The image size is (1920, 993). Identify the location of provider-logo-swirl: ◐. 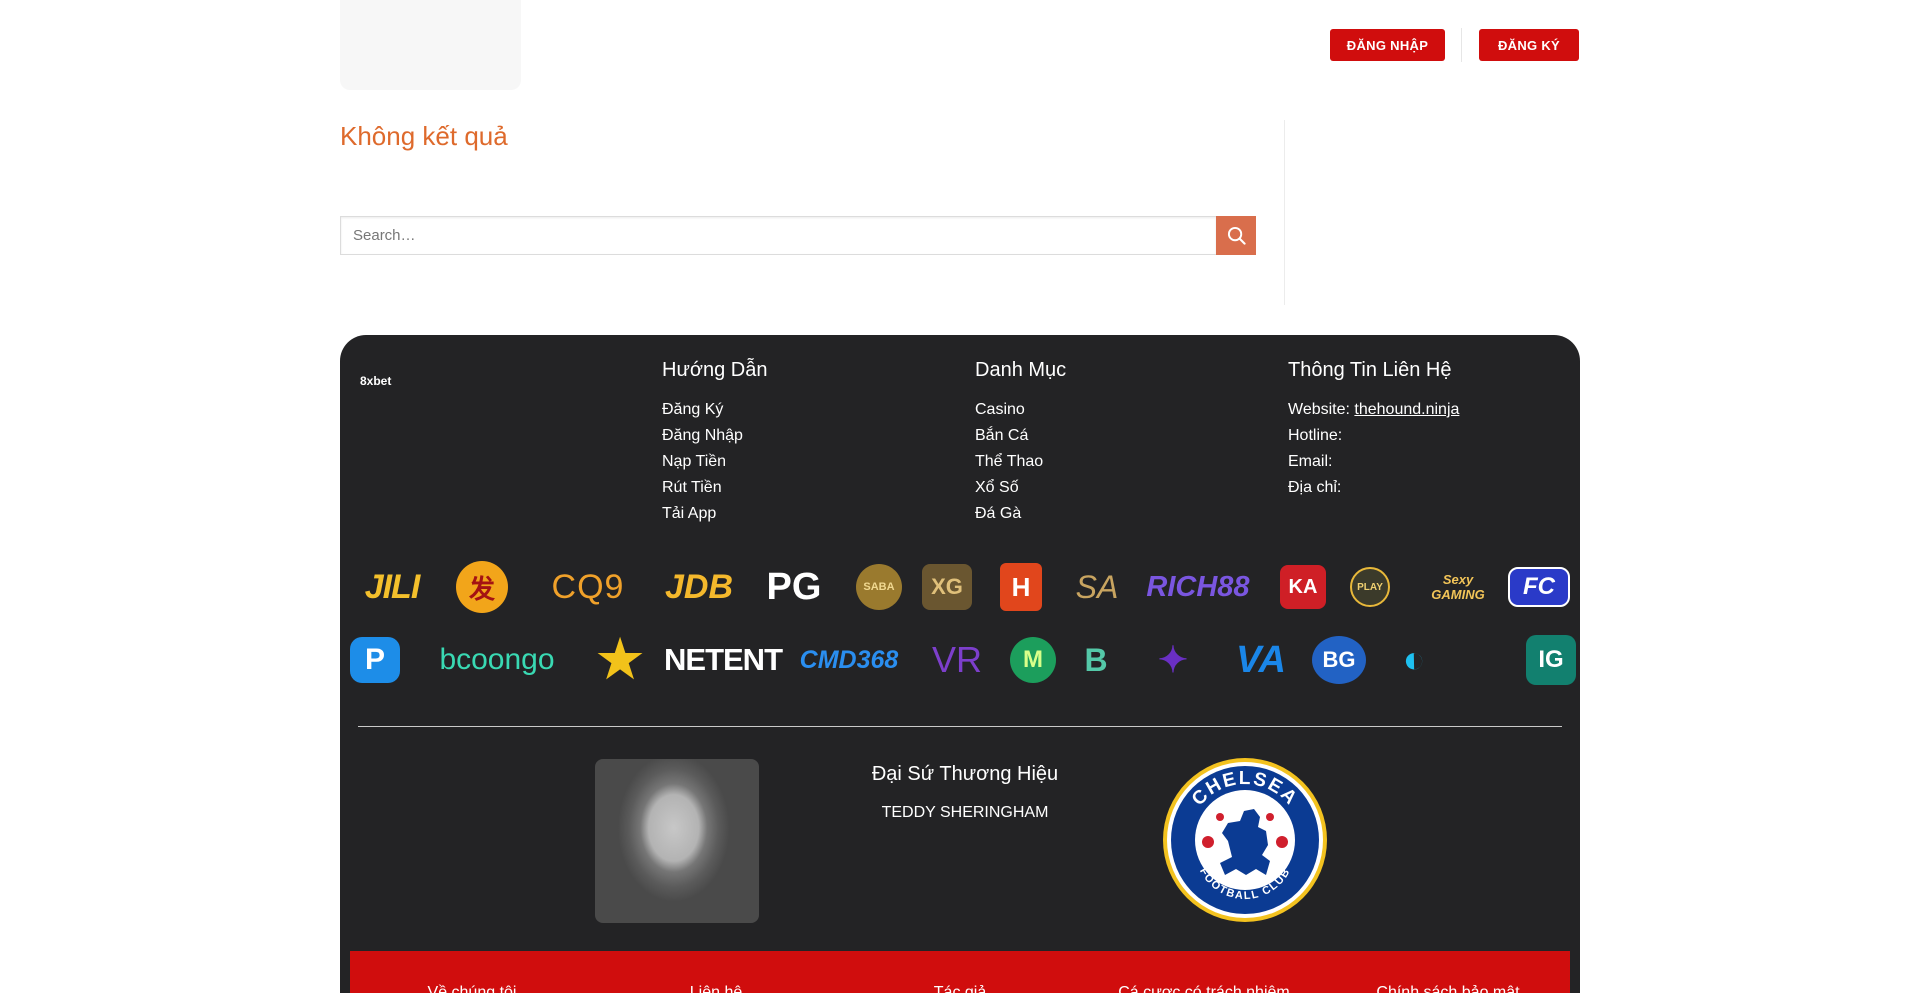
(1414, 659).